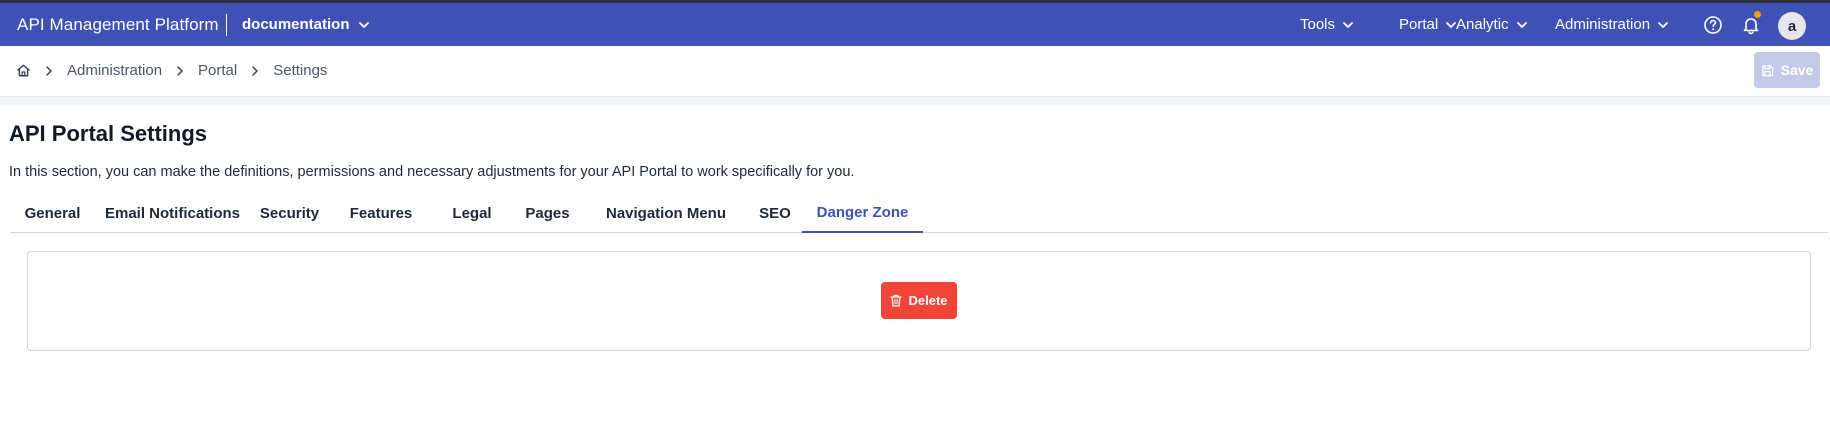 Image resolution: width=1830 pixels, height=441 pixels. I want to click on save-label: Save, so click(1797, 70).